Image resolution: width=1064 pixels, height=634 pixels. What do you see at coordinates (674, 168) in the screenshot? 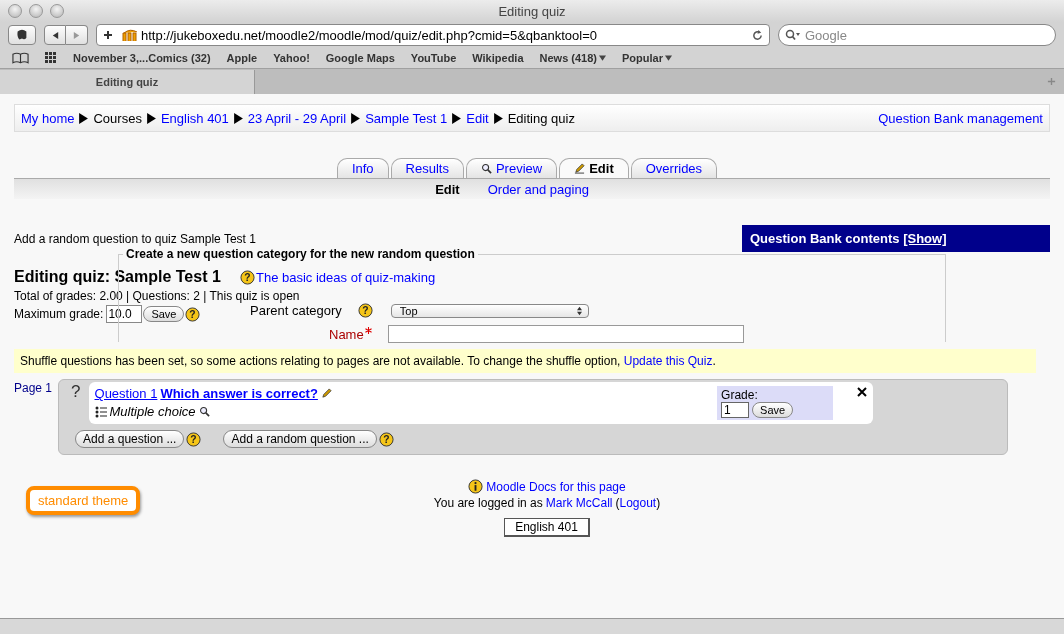
I see `tab: Overrides` at bounding box center [674, 168].